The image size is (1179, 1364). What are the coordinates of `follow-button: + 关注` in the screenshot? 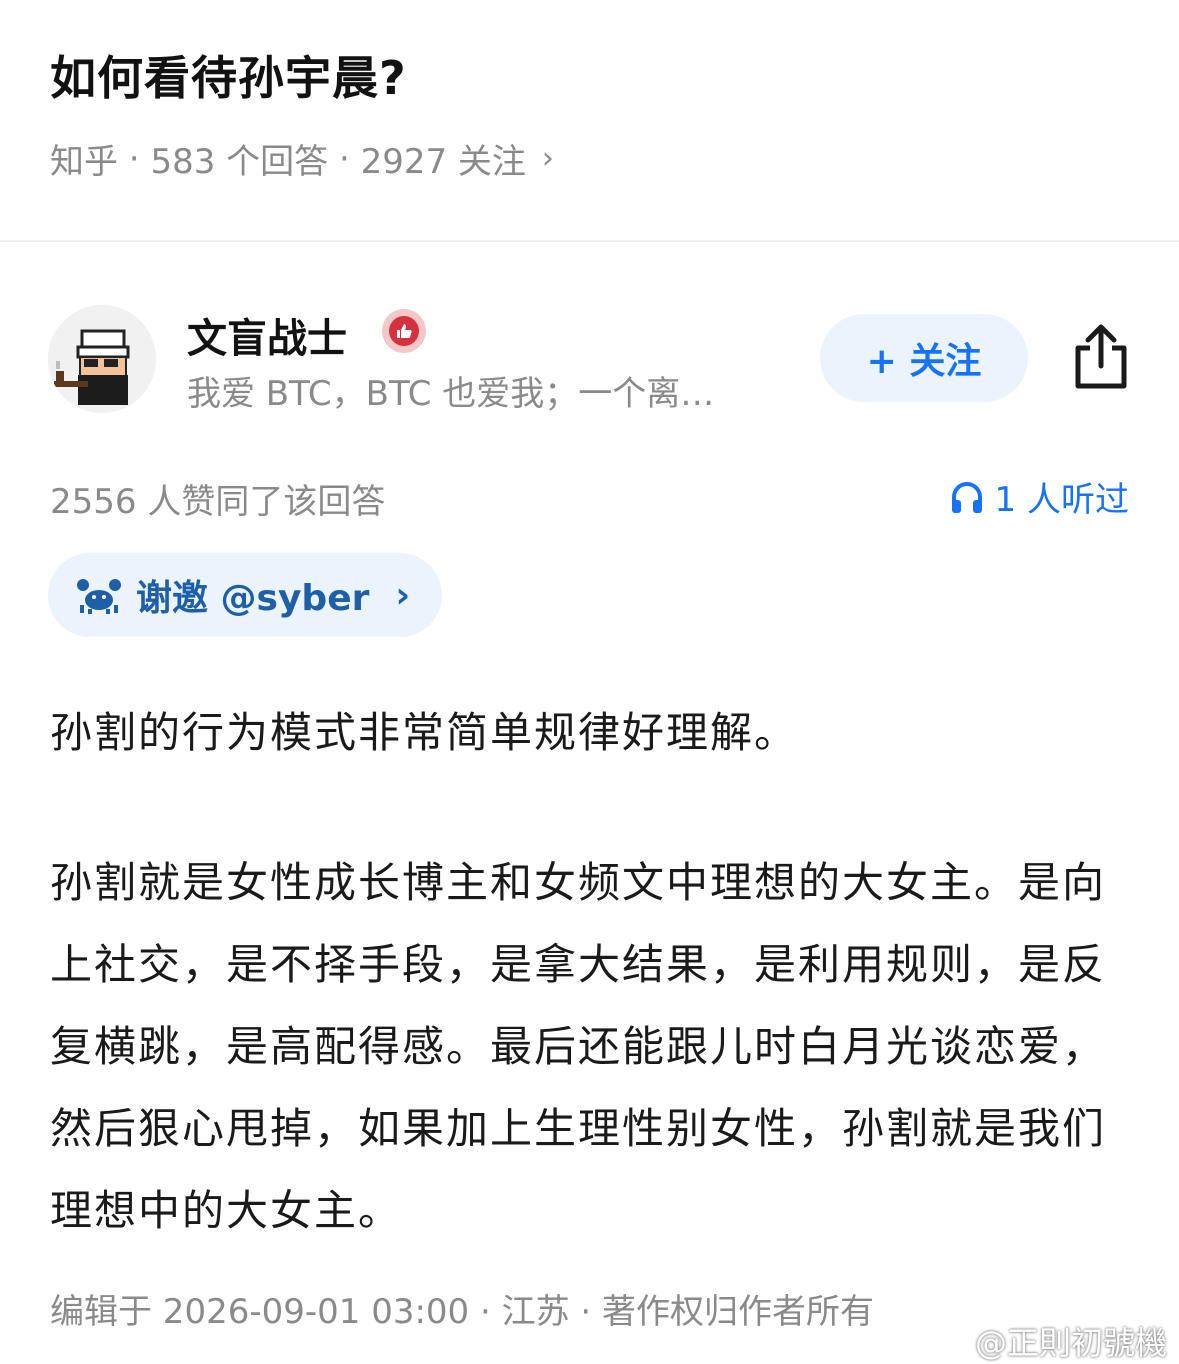 It's located at (924, 358).